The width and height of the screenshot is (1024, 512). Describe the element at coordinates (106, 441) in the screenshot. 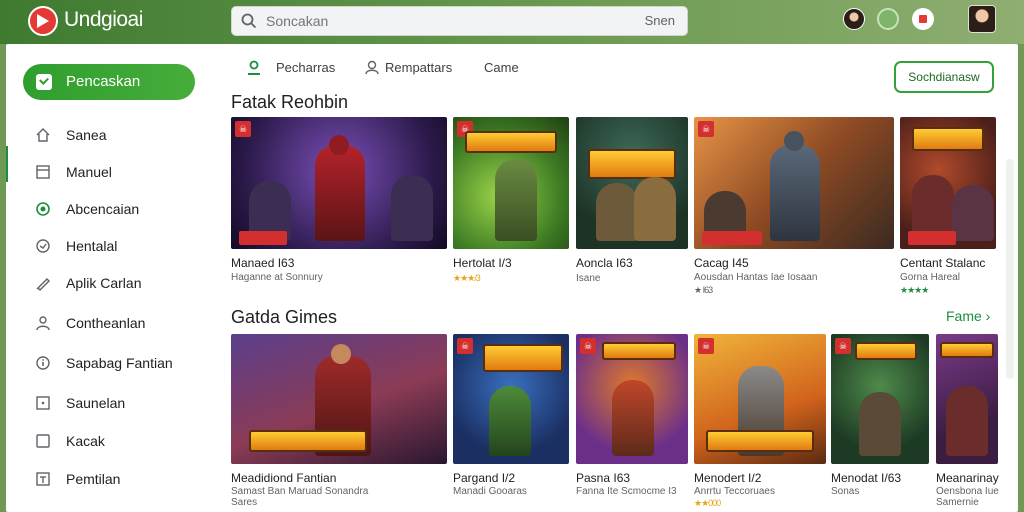

I see `sidebar-item-8: Kacak` at that location.